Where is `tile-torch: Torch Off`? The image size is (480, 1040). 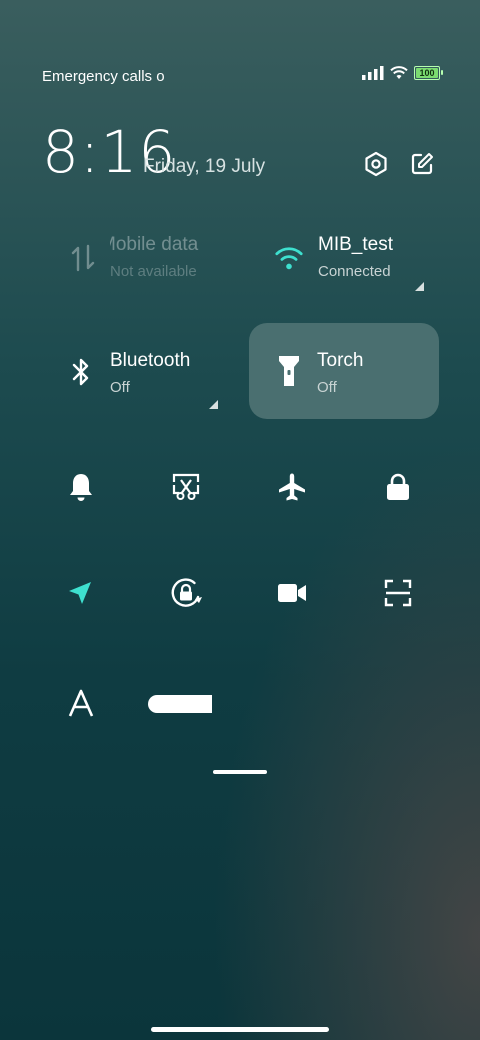
tile-torch: Torch Off is located at coordinates (344, 371).